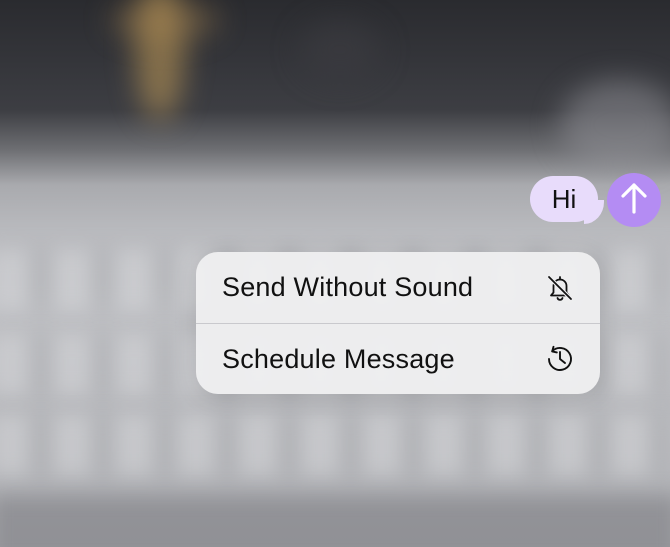  Describe the element at coordinates (560, 359) in the screenshot. I see `clock-arrow-icon` at that location.